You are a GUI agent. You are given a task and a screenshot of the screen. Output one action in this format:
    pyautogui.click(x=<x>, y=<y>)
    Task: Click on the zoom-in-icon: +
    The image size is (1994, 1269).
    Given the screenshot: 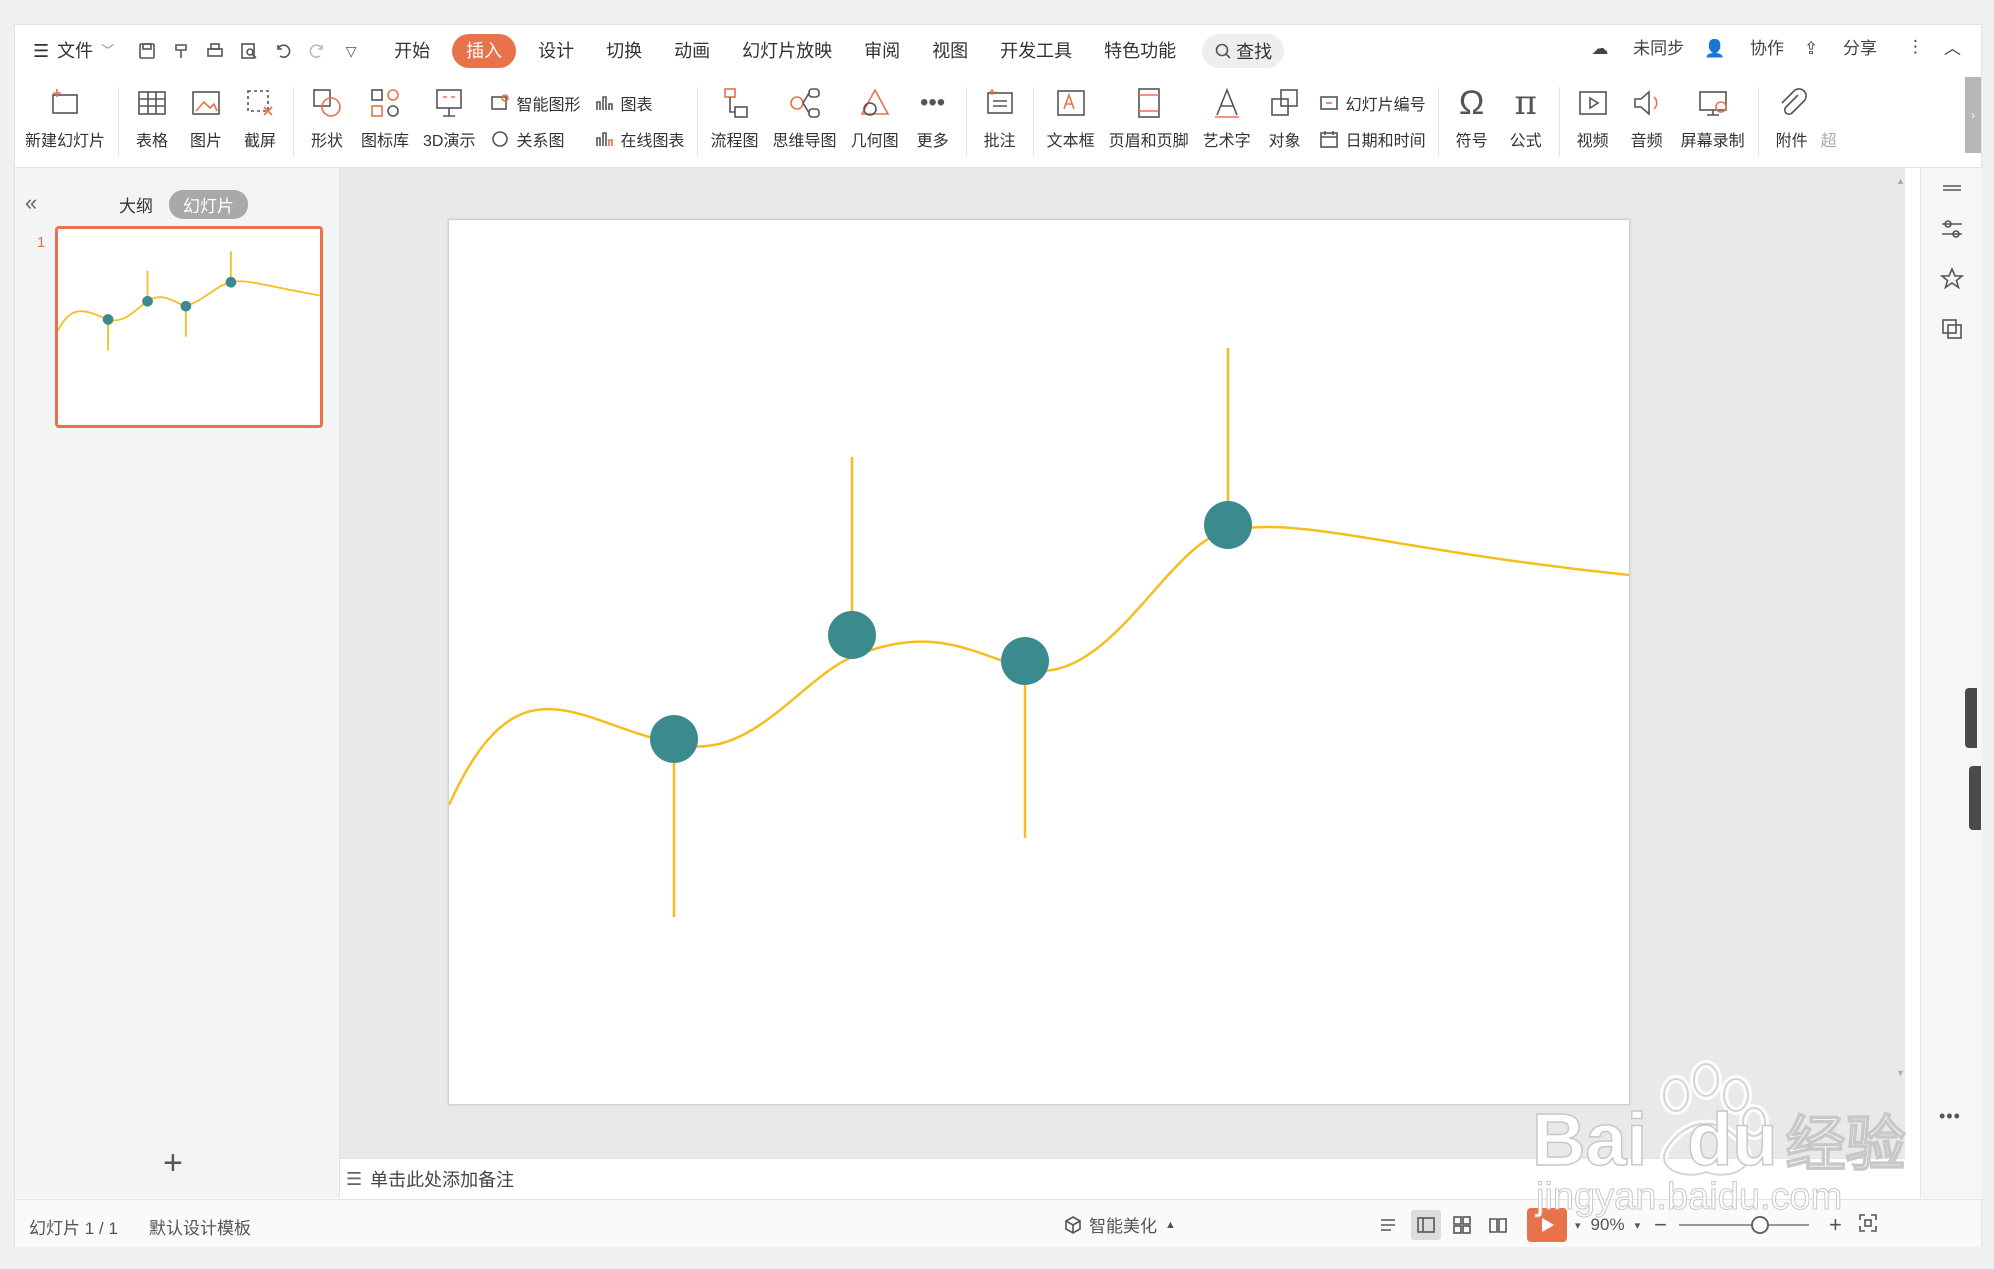 What is the action you would take?
    pyautogui.click(x=1835, y=1225)
    